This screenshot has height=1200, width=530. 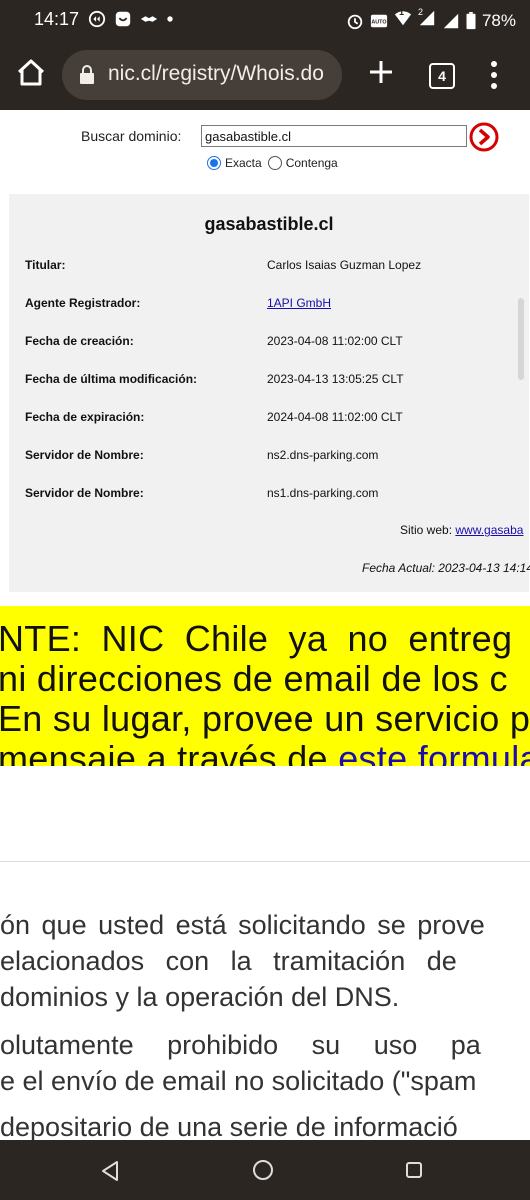 What do you see at coordinates (494, 75) in the screenshot?
I see `more-menu-icon` at bounding box center [494, 75].